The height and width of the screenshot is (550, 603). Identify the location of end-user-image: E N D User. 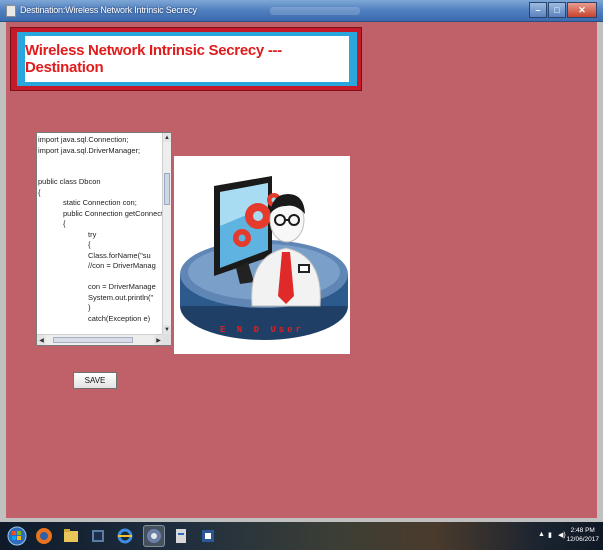
(262, 255).